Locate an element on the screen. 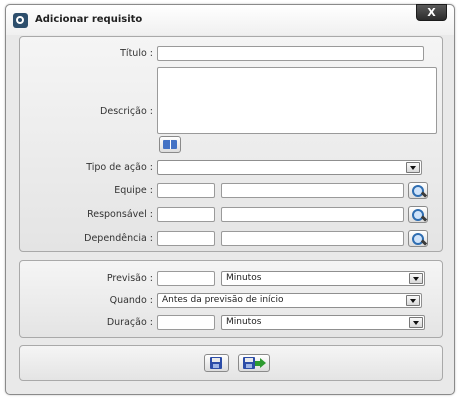 Image resolution: width=460 pixels, height=400 pixels. close-button: X is located at coordinates (431, 12).